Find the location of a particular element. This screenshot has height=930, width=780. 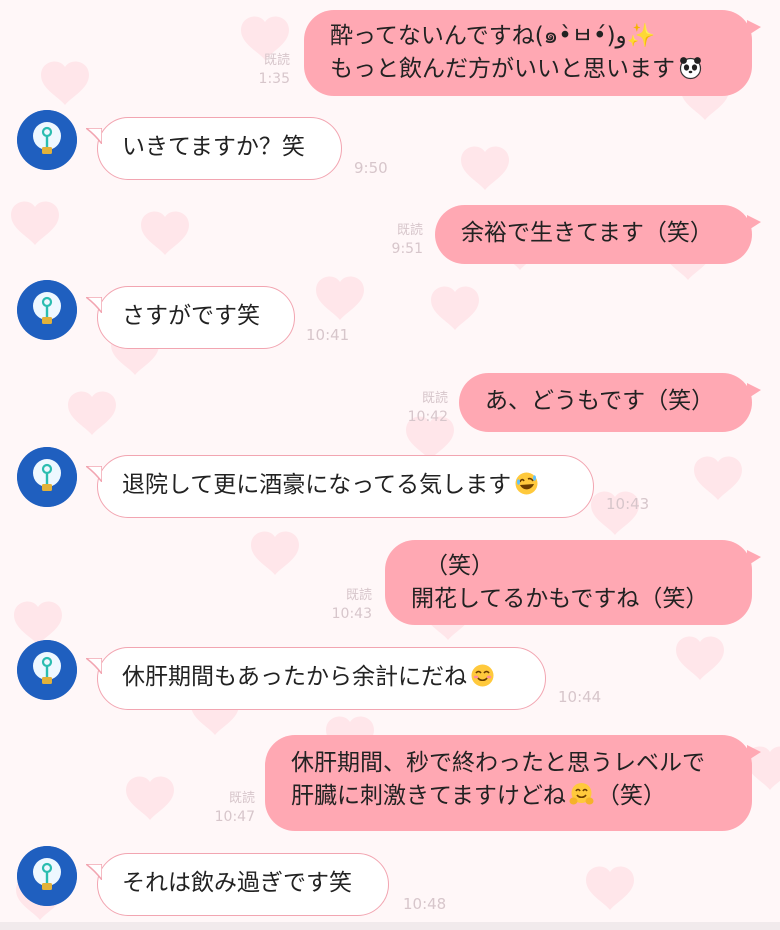

message-line: 開花してるかもですね（笑） is located at coordinates (560, 599).